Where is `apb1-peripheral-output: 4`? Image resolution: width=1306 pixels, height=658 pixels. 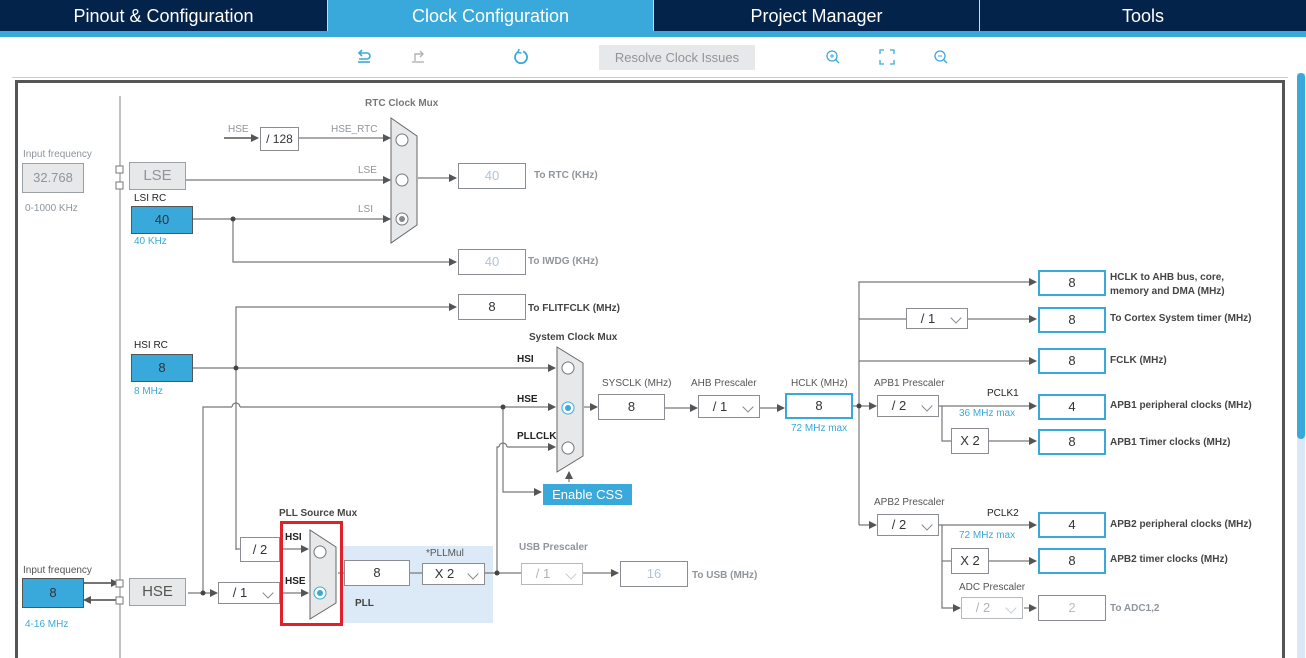 apb1-peripheral-output: 4 is located at coordinates (1072, 407).